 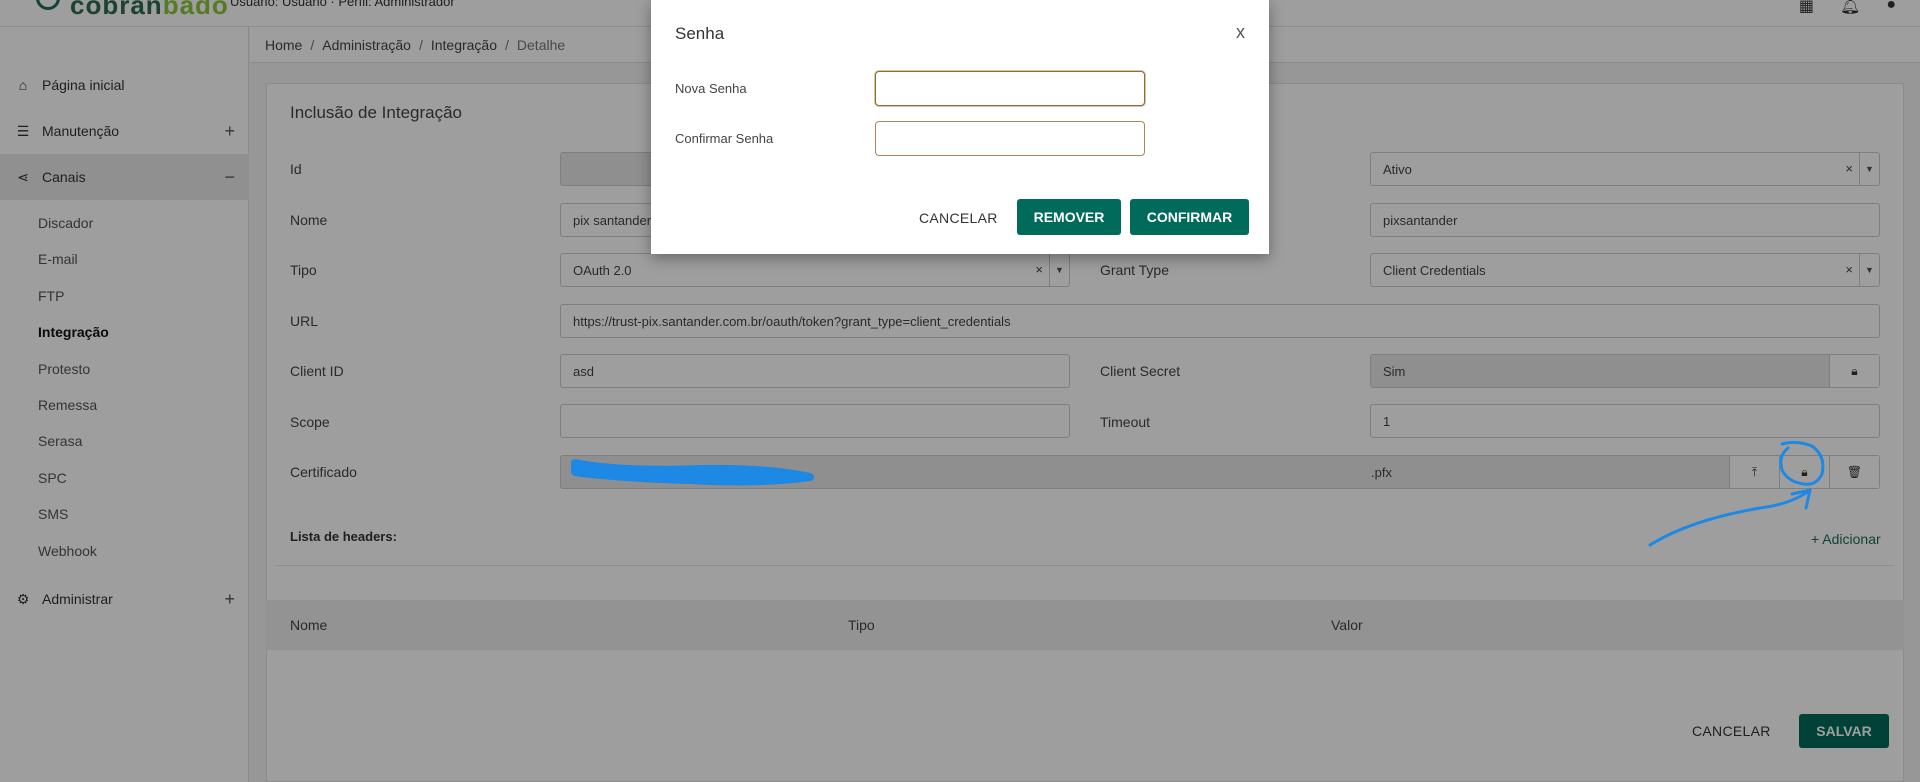 What do you see at coordinates (1010, 138) in the screenshot?
I see `confirm-password-input` at bounding box center [1010, 138].